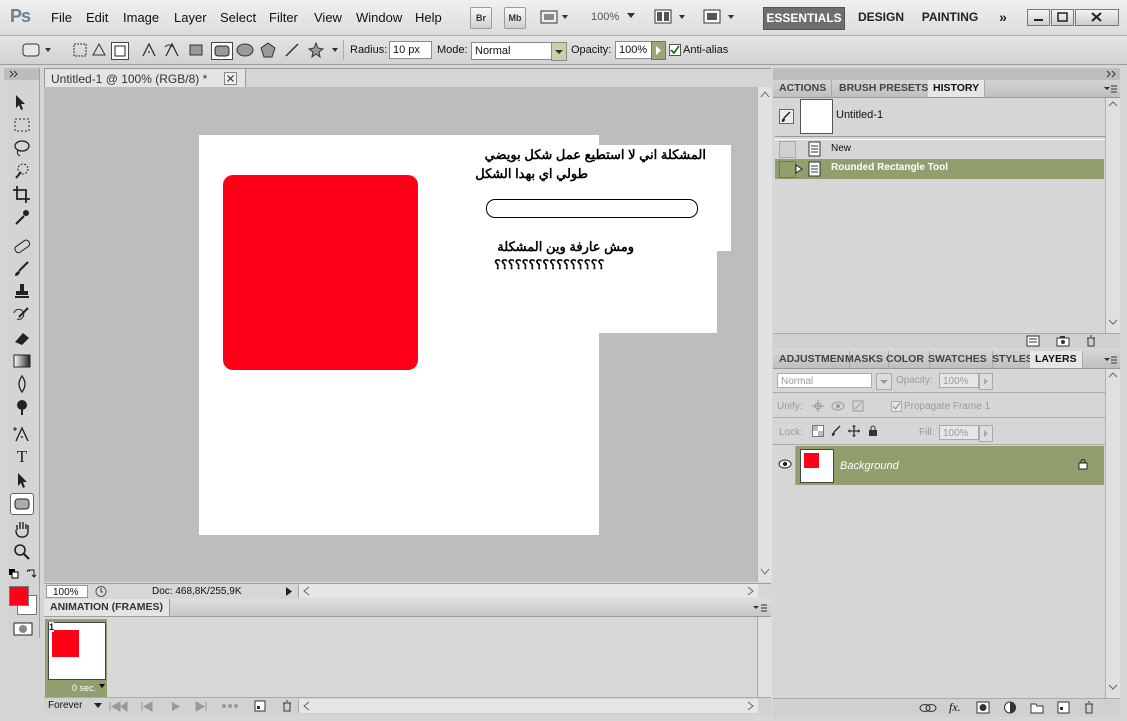 This screenshot has height=721, width=1127. Describe the element at coordinates (675, 50) in the screenshot. I see `antialias-checkbox` at that location.